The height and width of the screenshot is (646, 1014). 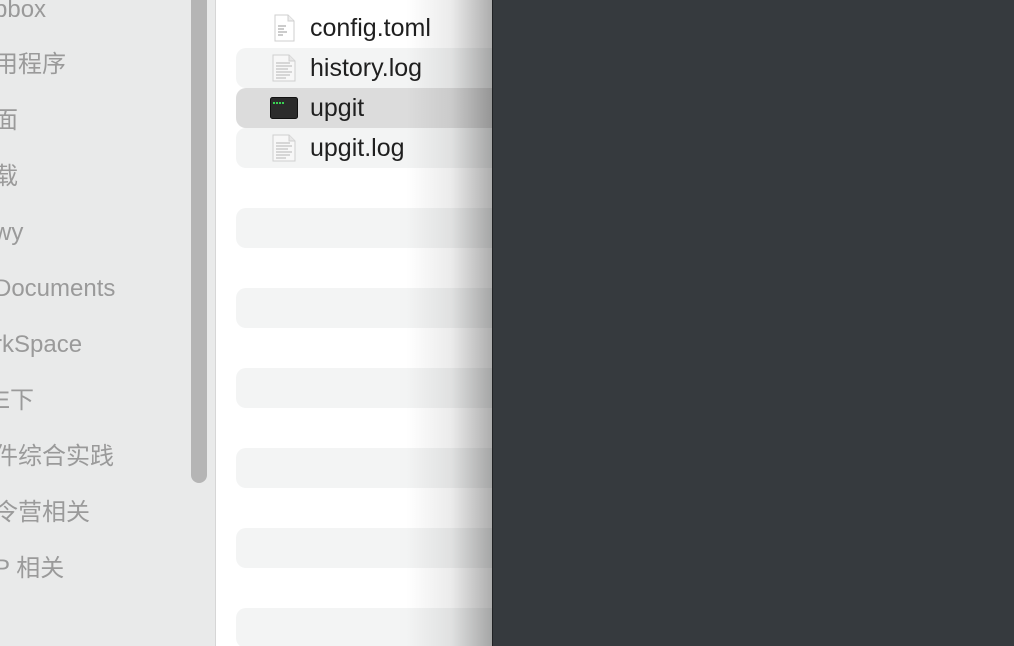 I want to click on file-row-selected: upgit, so click(x=364, y=108).